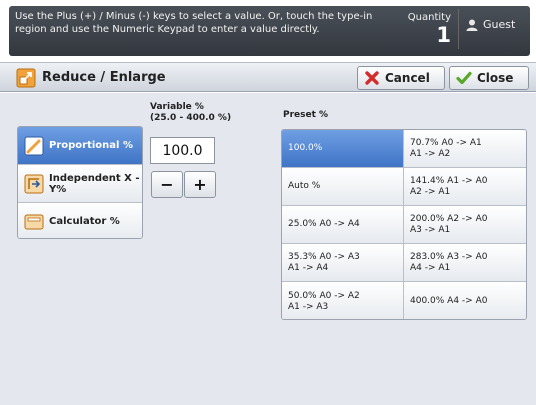 The height and width of the screenshot is (405, 536). Describe the element at coordinates (308, 267) in the screenshot. I see `preset-line2: A1 -> A4` at that location.